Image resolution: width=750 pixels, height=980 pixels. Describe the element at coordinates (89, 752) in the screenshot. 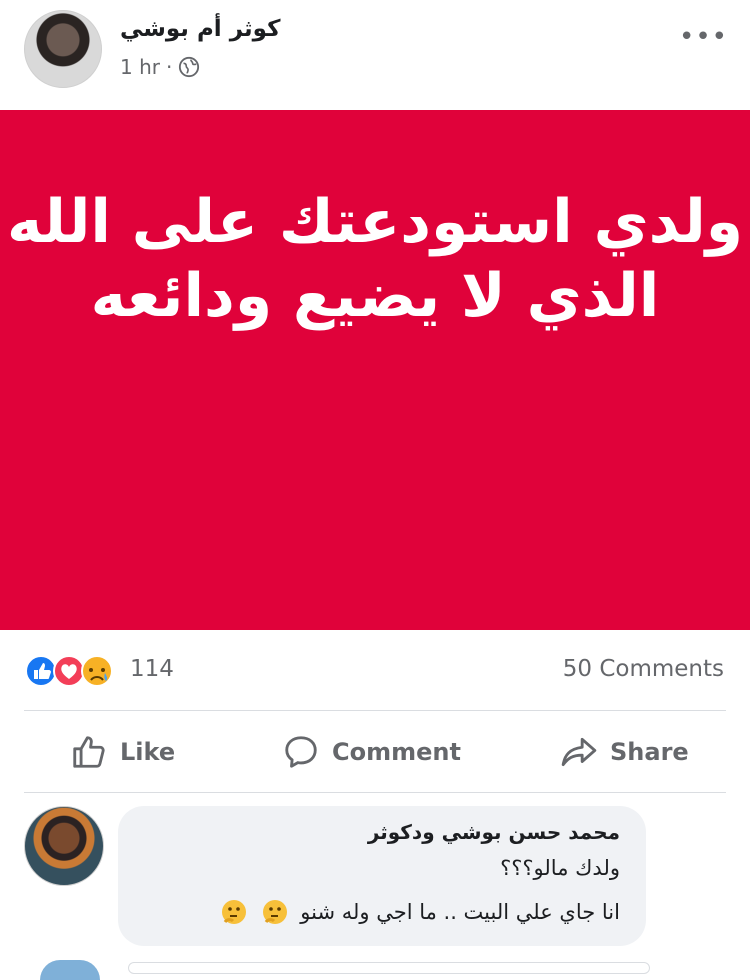

I see `thumbs-up-icon` at that location.